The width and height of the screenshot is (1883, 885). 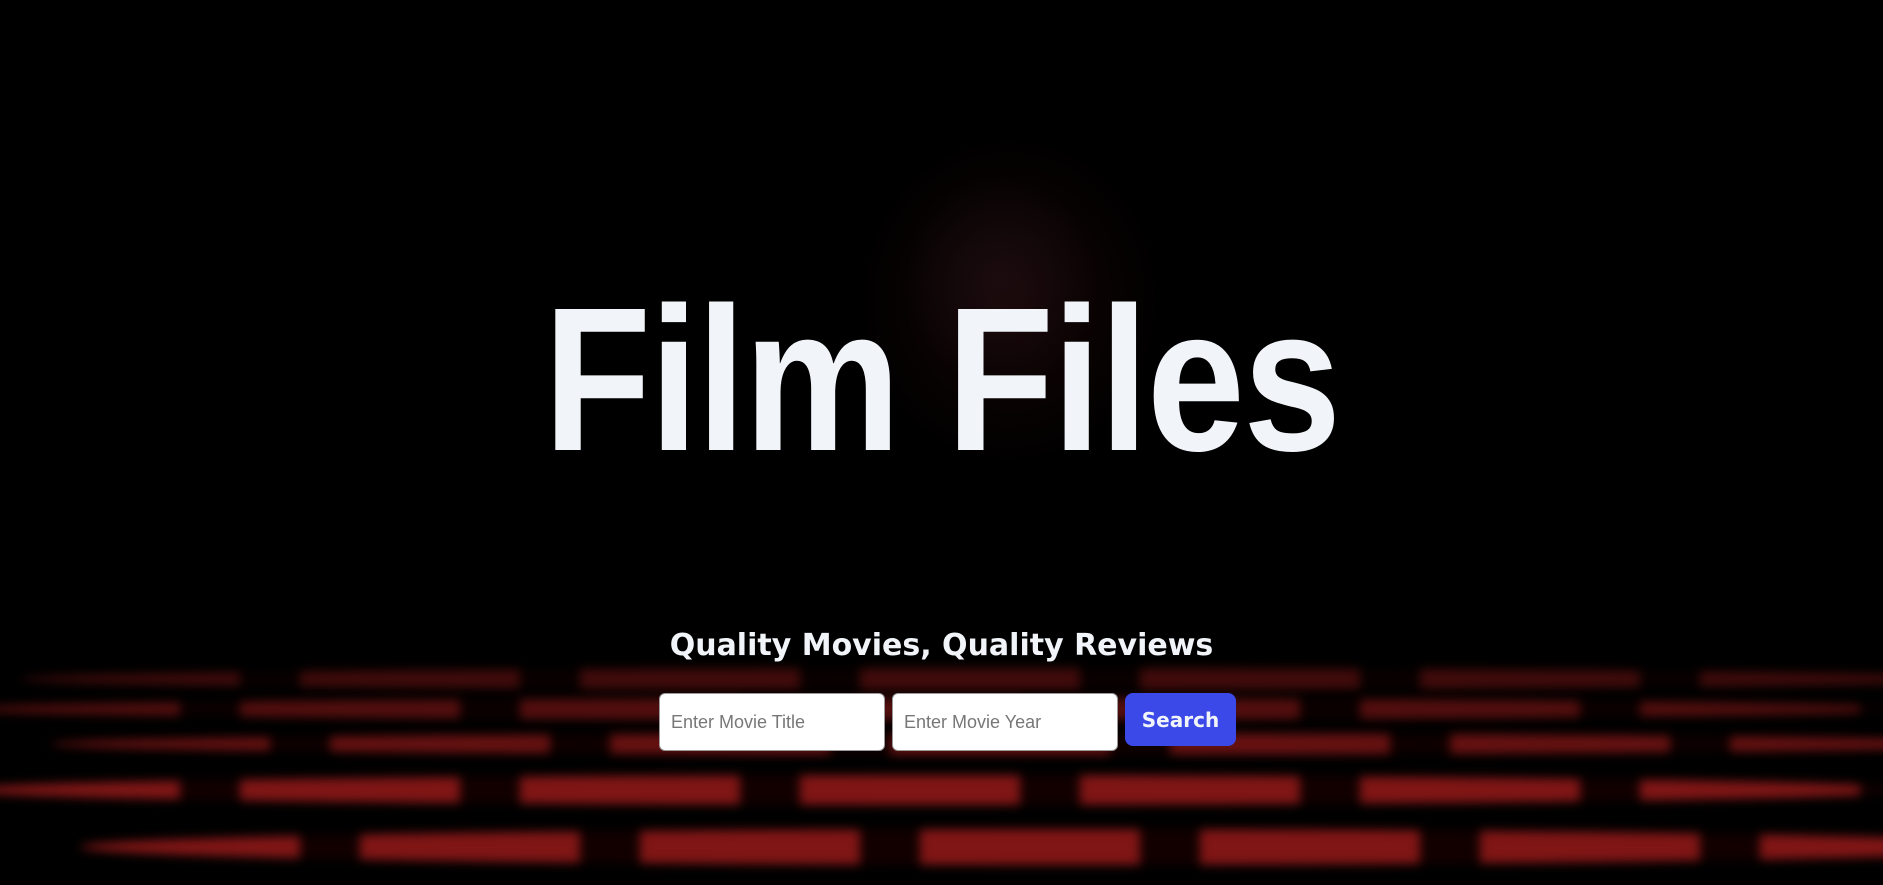 I want to click on tagline: Quality Movies, Quality Reviews, so click(x=941, y=645).